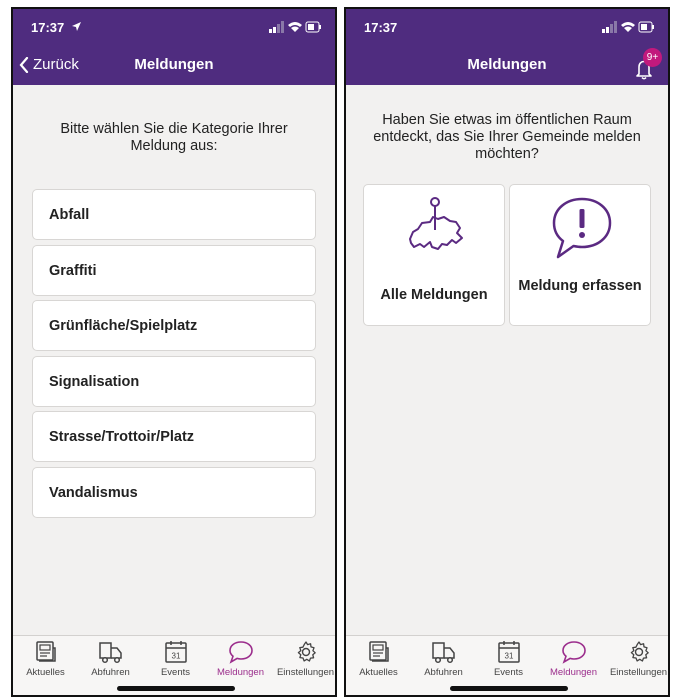  I want to click on speech-bubble-exclamation-icon, so click(582, 228).